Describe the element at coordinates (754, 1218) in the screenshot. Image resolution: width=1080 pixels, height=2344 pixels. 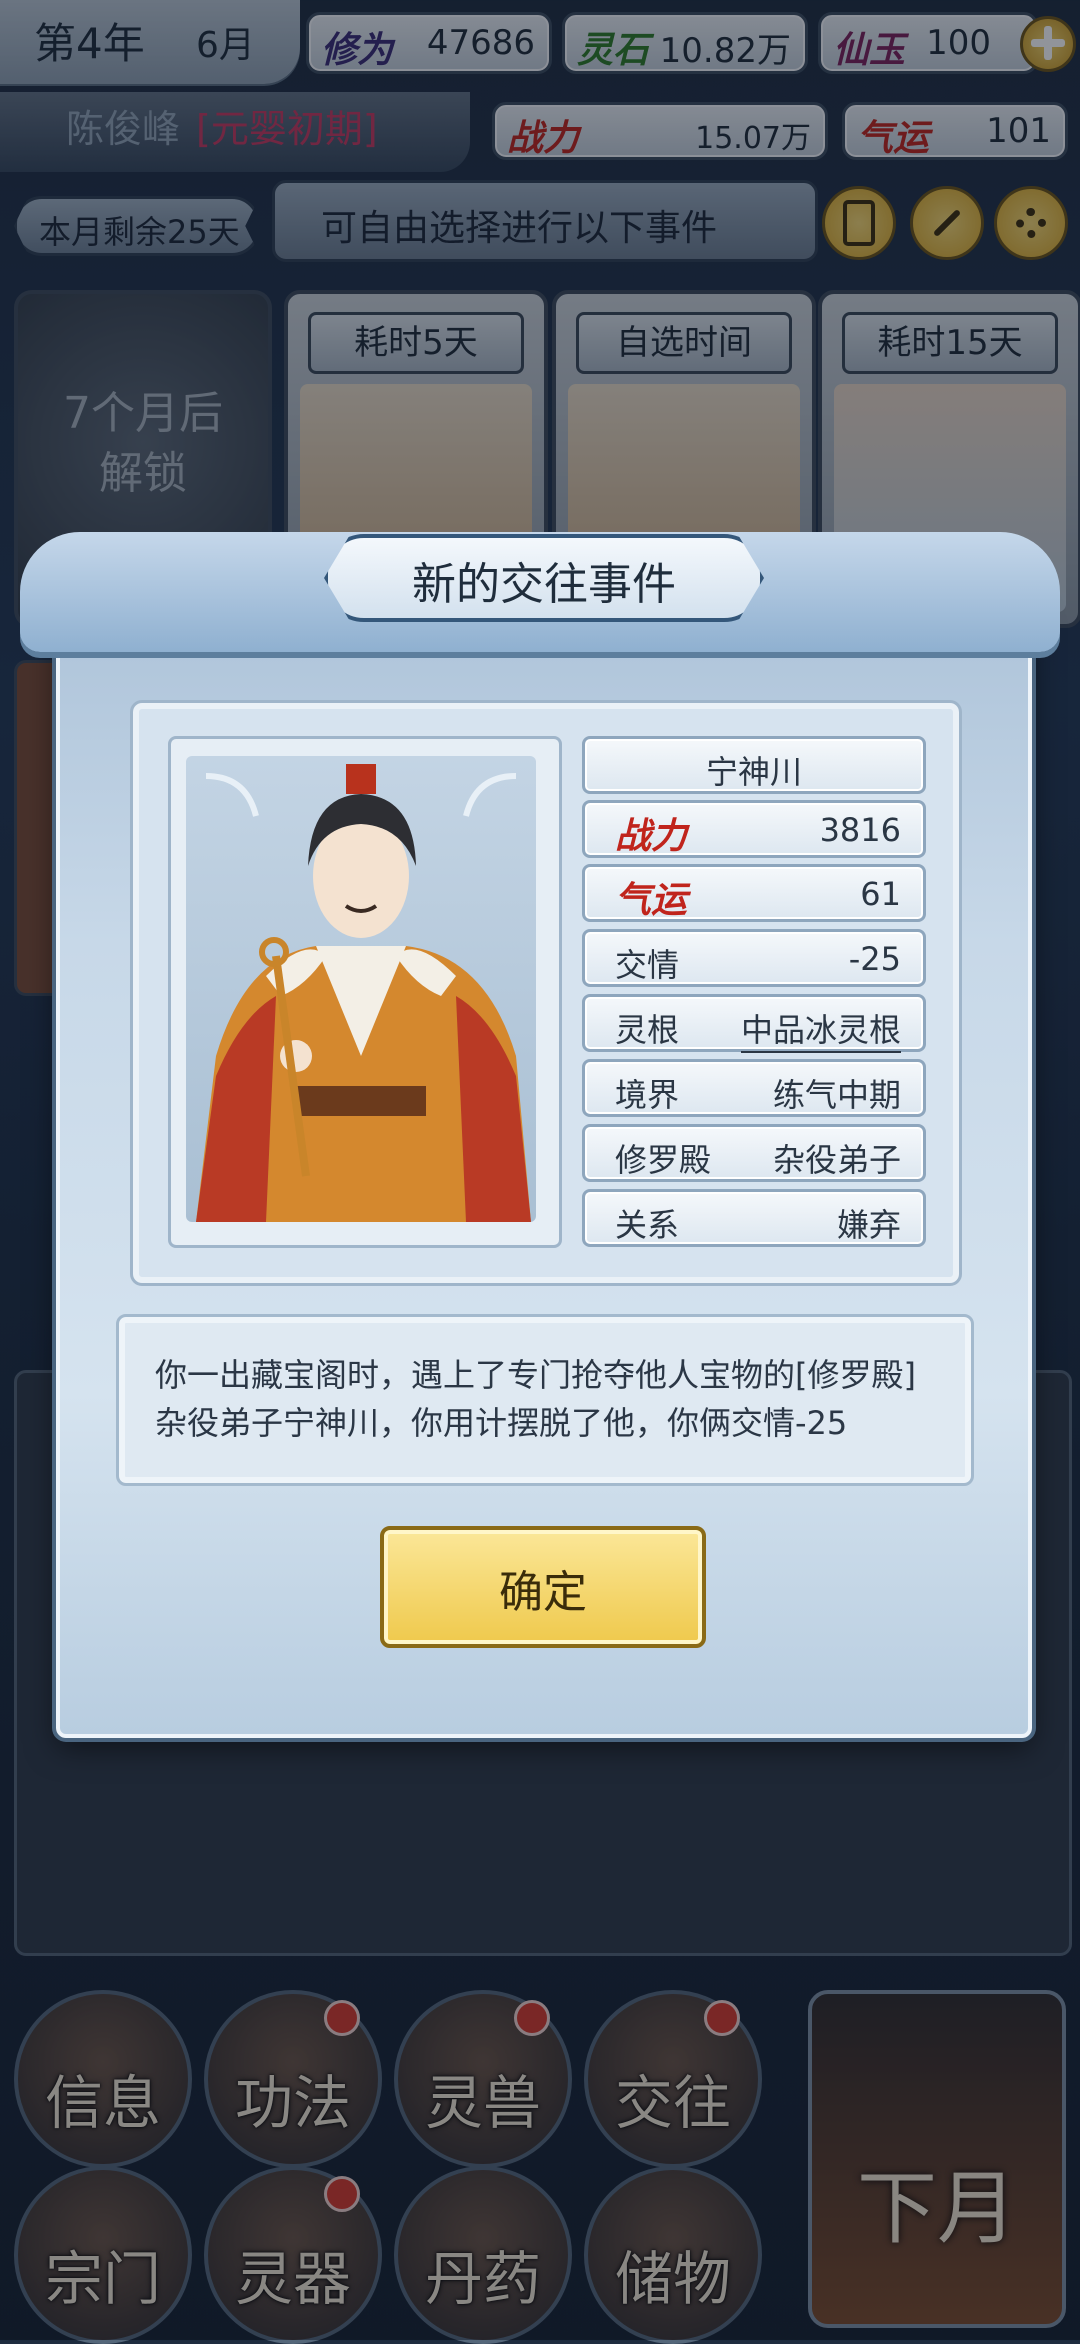
I see `npc-stat-guanxi: 关系 嫌弃` at that location.